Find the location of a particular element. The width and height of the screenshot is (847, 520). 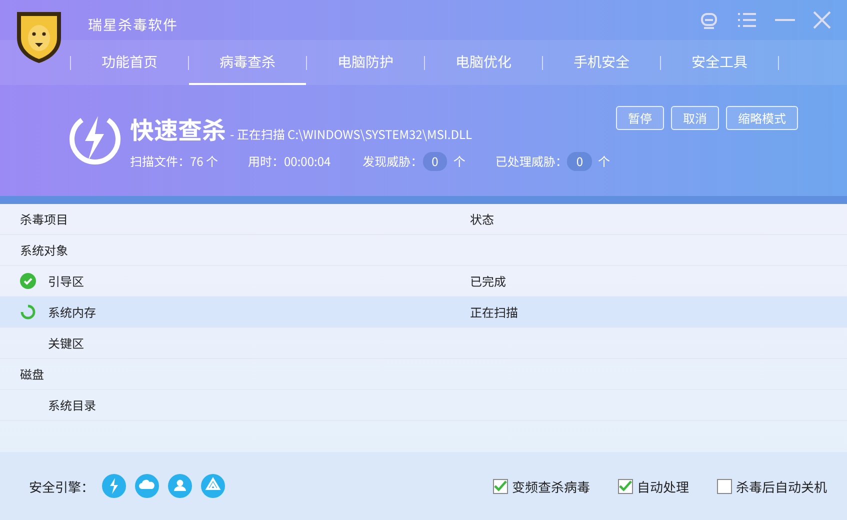

menu-icon is located at coordinates (747, 20).